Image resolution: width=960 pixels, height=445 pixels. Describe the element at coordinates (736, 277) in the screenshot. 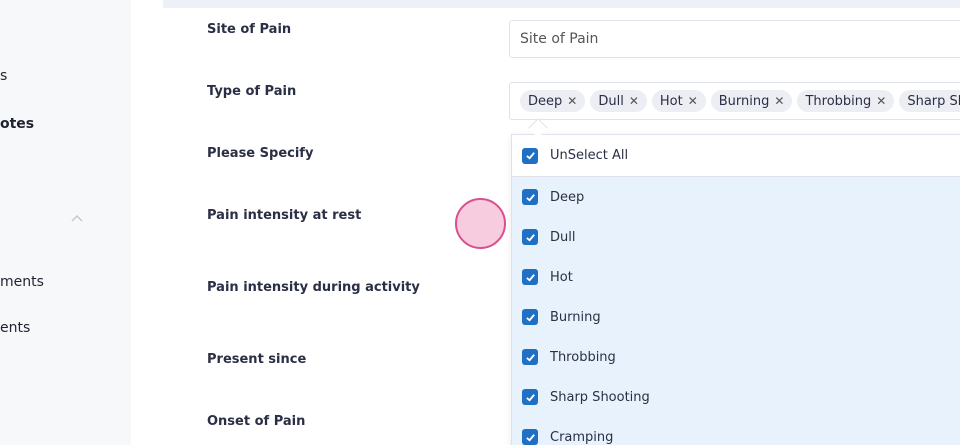

I see `option-hot: Hot` at that location.